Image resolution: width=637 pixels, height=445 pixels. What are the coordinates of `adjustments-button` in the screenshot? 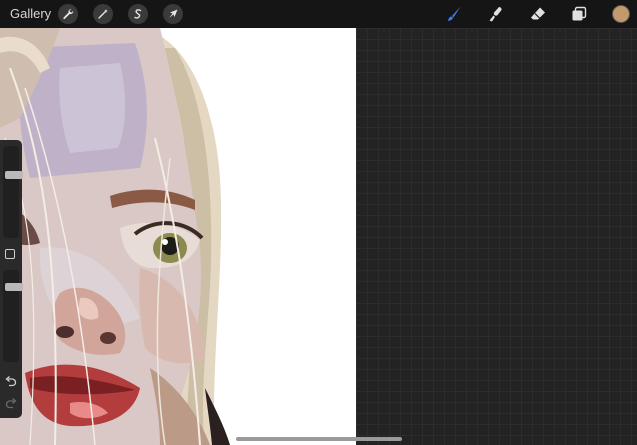 It's located at (103, 14).